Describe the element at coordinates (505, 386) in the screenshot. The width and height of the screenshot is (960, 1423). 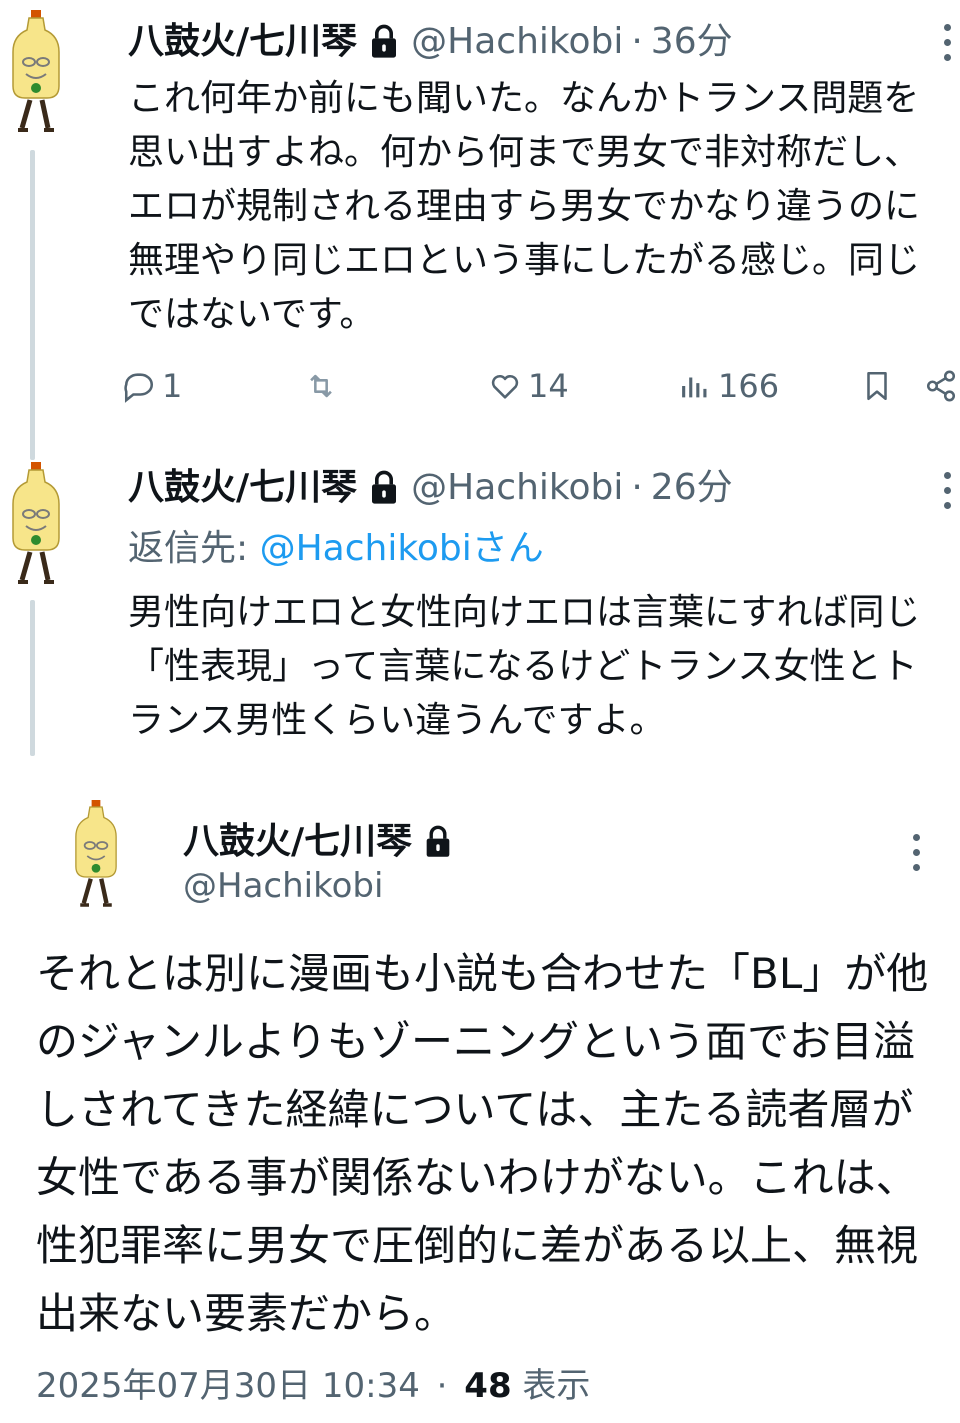
I see `like-icon` at that location.